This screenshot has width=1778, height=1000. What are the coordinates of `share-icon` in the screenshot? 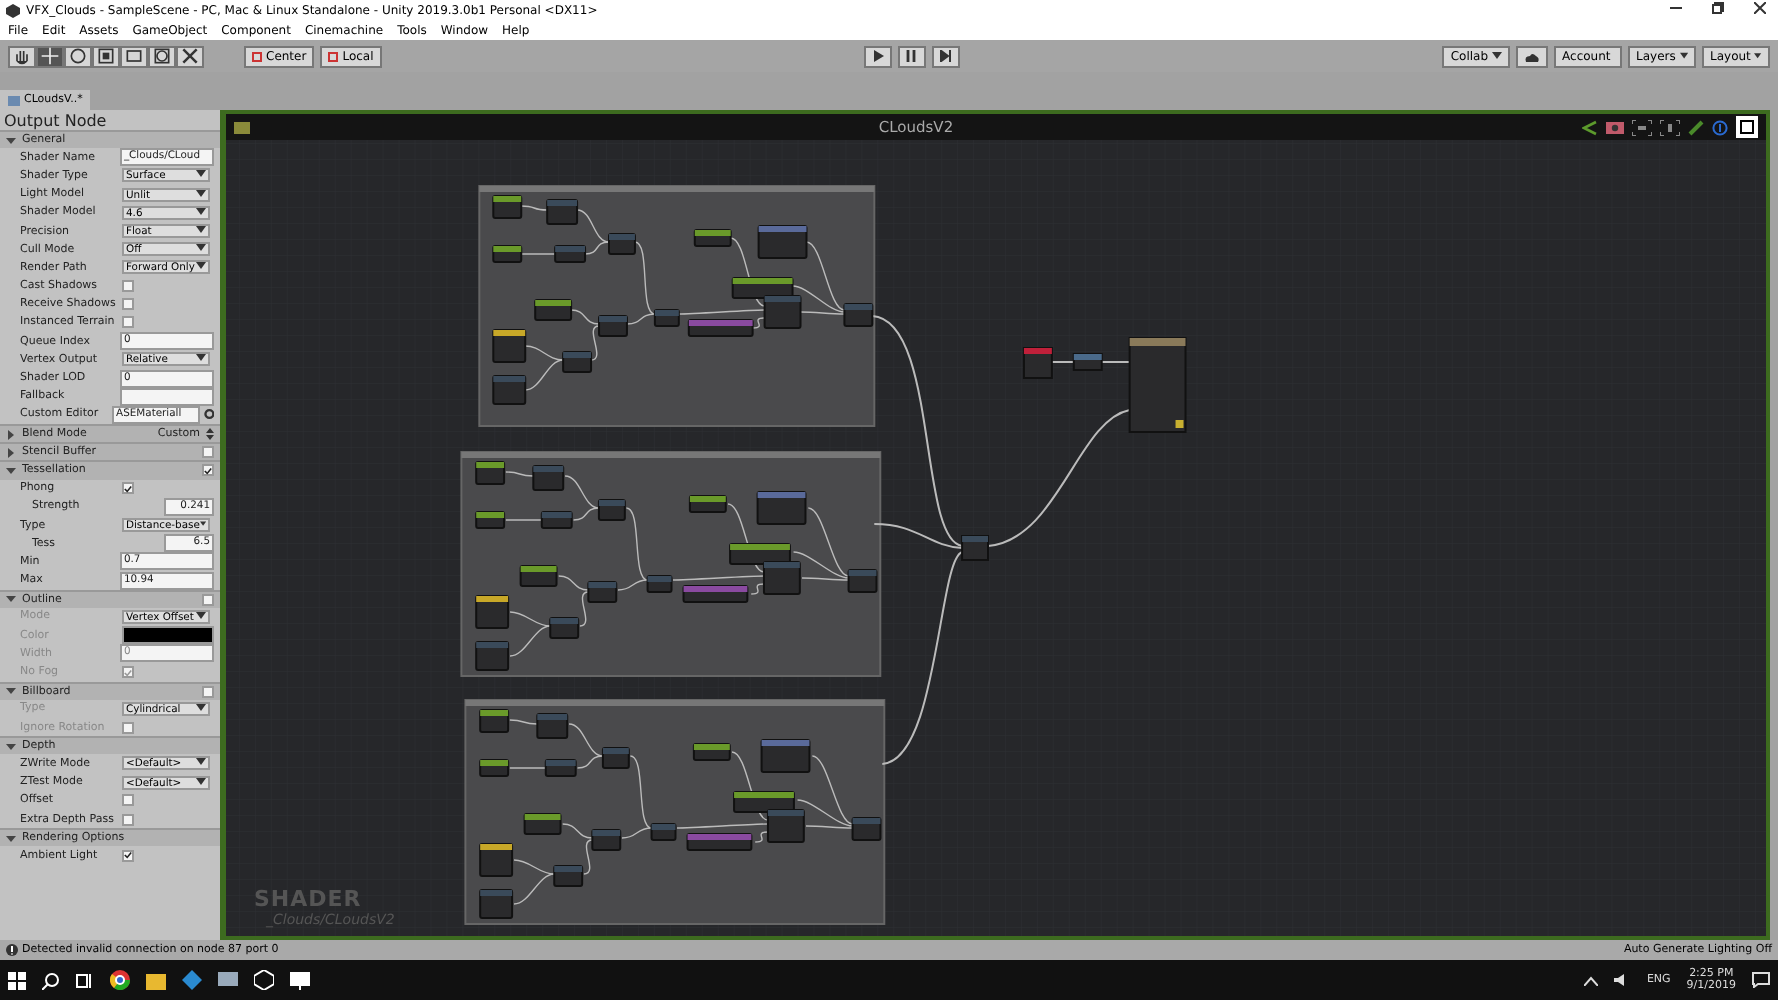 It's located at (1590, 127).